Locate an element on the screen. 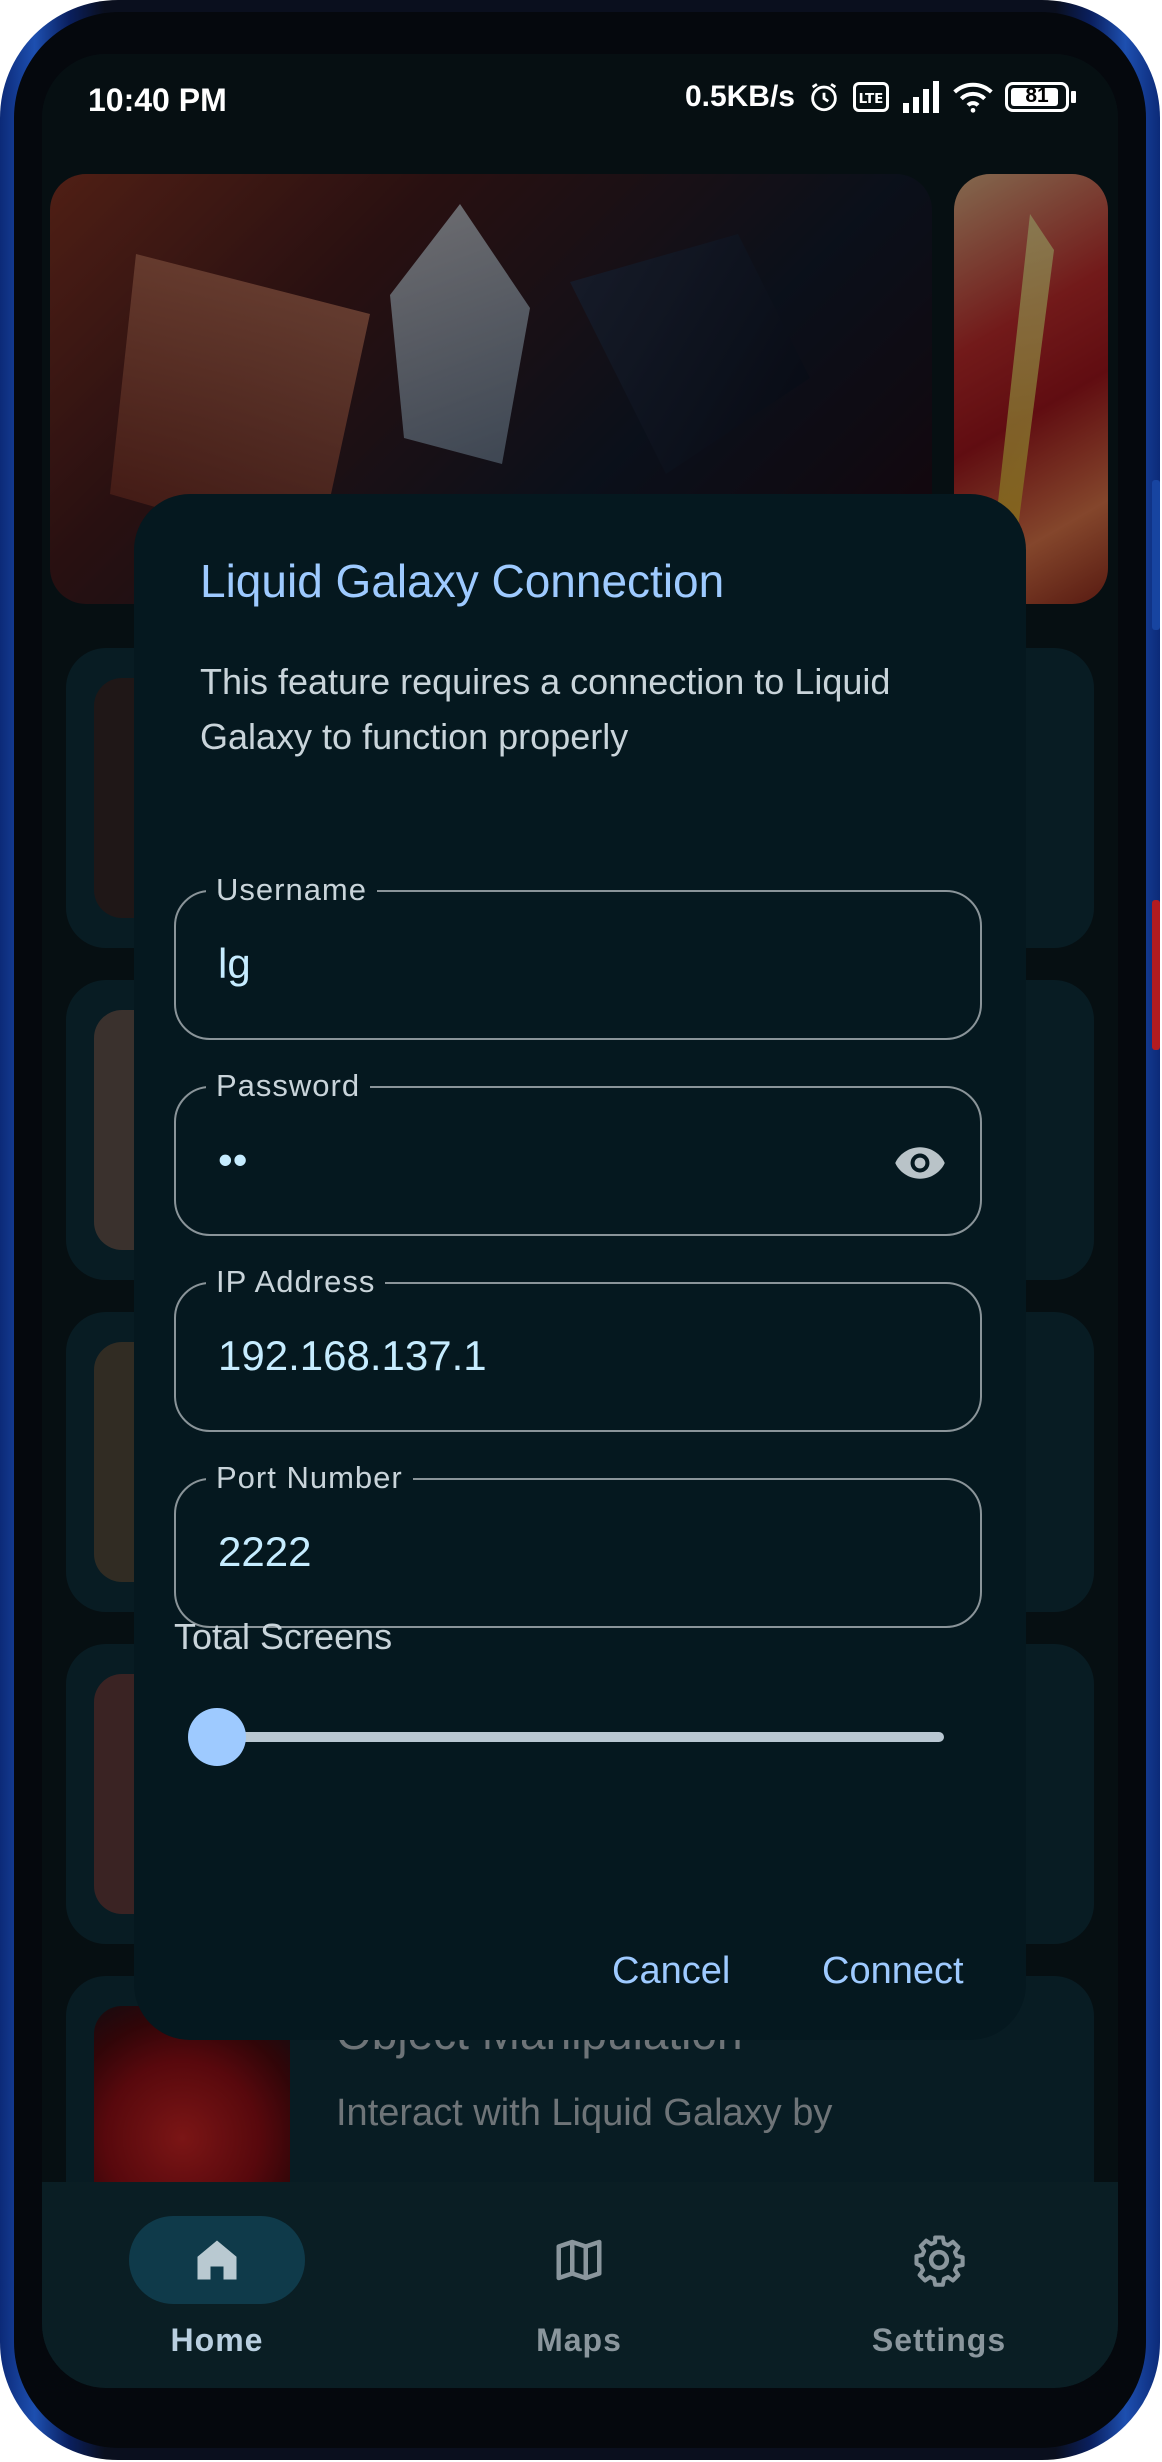  nav-label-home: Home is located at coordinates (217, 2340).